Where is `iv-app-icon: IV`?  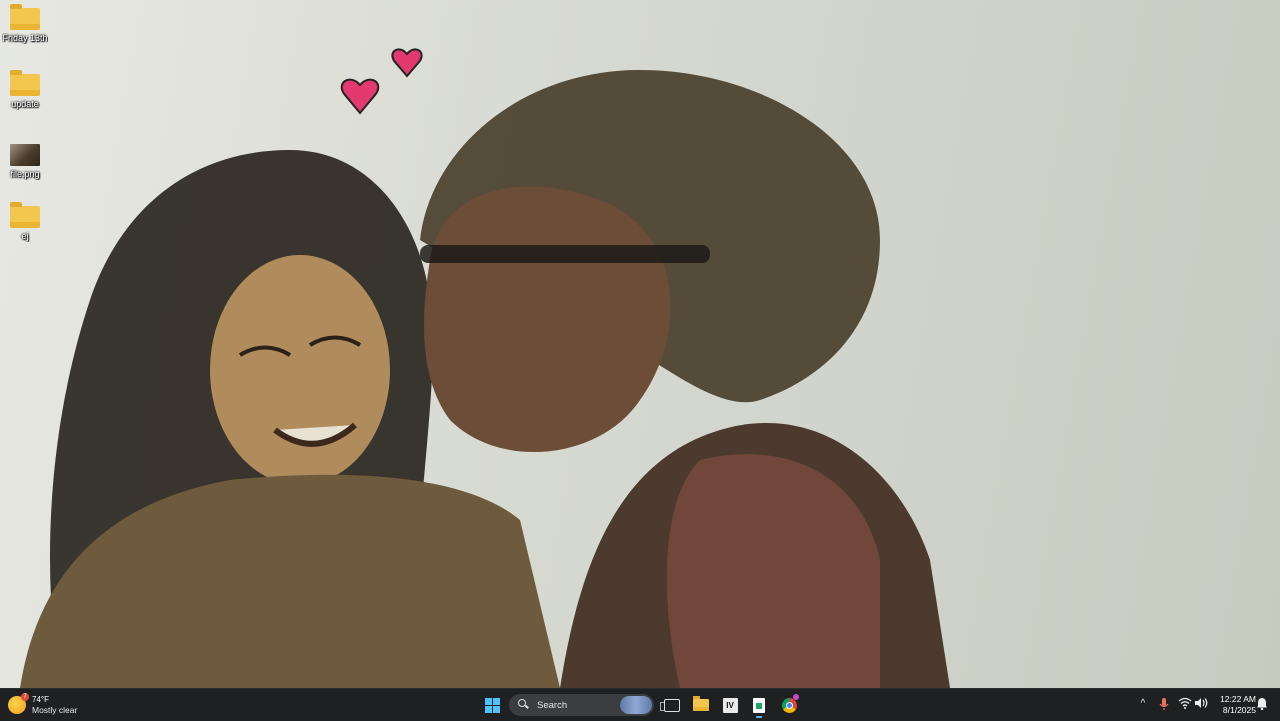 iv-app-icon: IV is located at coordinates (730, 705).